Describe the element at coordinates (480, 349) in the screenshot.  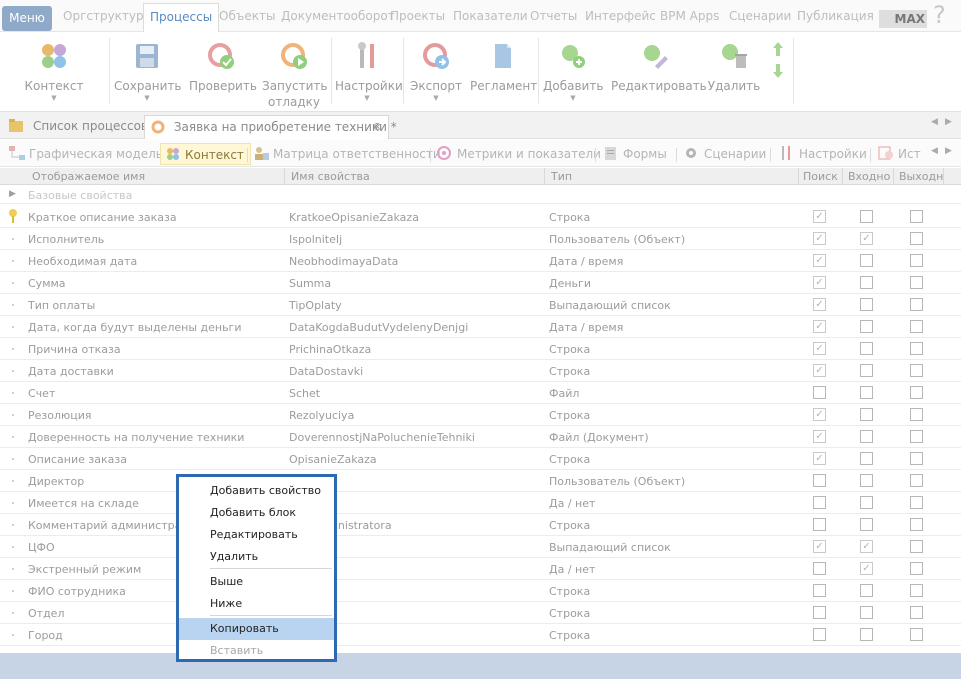
I see `table-row: Причина отказа PrichinaOtkaza Строка ✓` at that location.